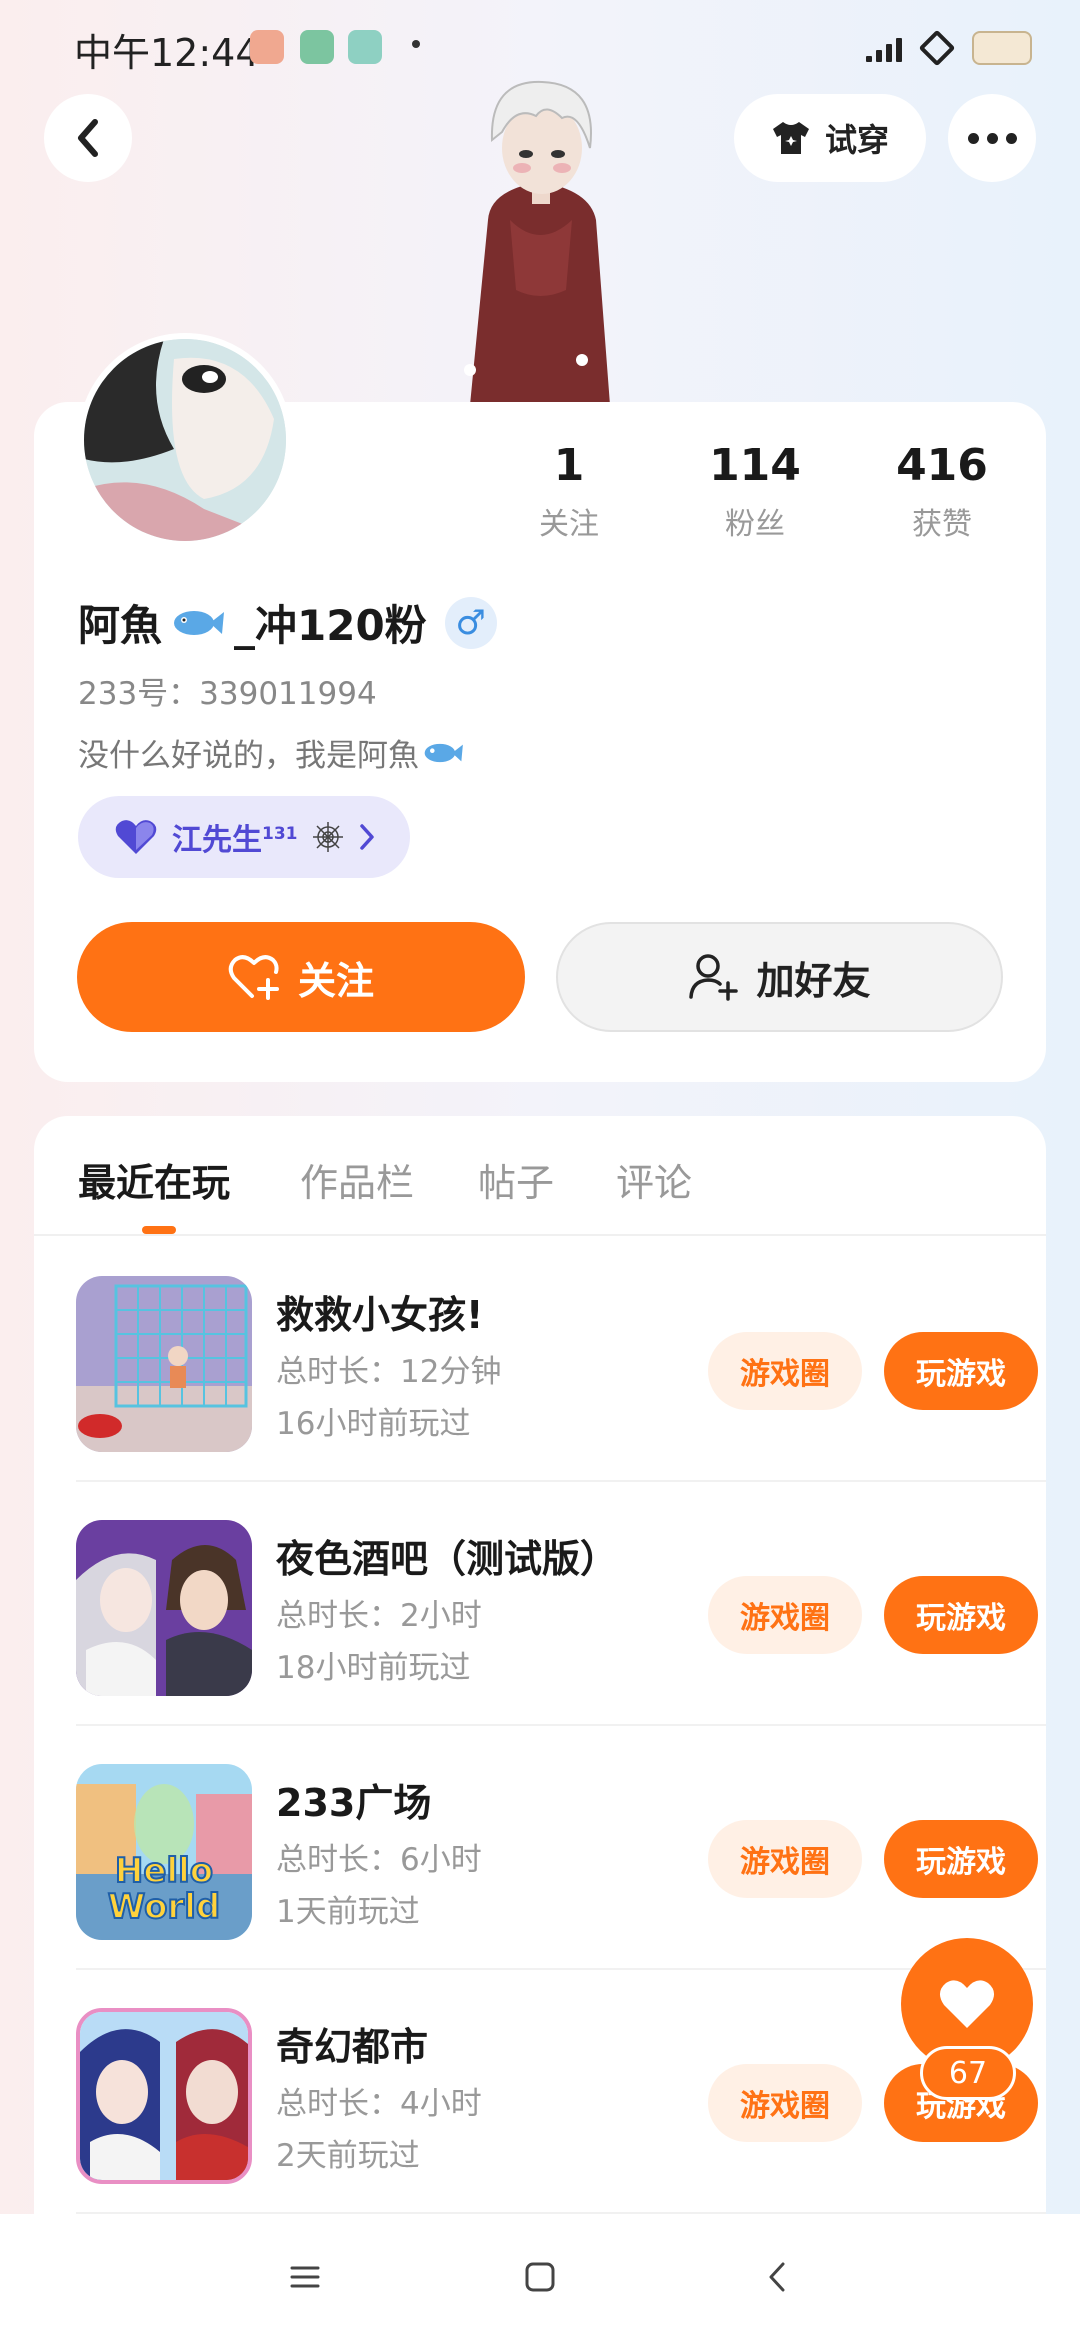 This screenshot has height=2340, width=1080. What do you see at coordinates (470, 622) in the screenshot?
I see `male-icon: ♂` at bounding box center [470, 622].